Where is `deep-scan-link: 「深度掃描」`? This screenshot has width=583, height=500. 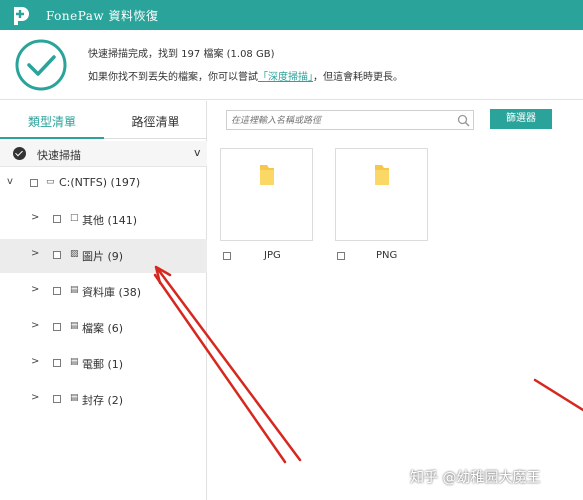 deep-scan-link: 「深度掃描」 is located at coordinates (285, 77).